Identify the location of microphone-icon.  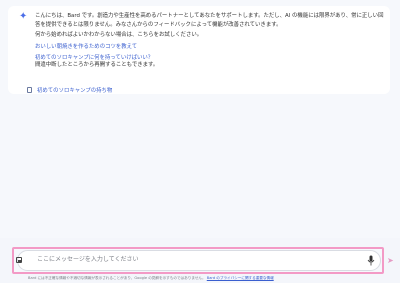
(371, 260).